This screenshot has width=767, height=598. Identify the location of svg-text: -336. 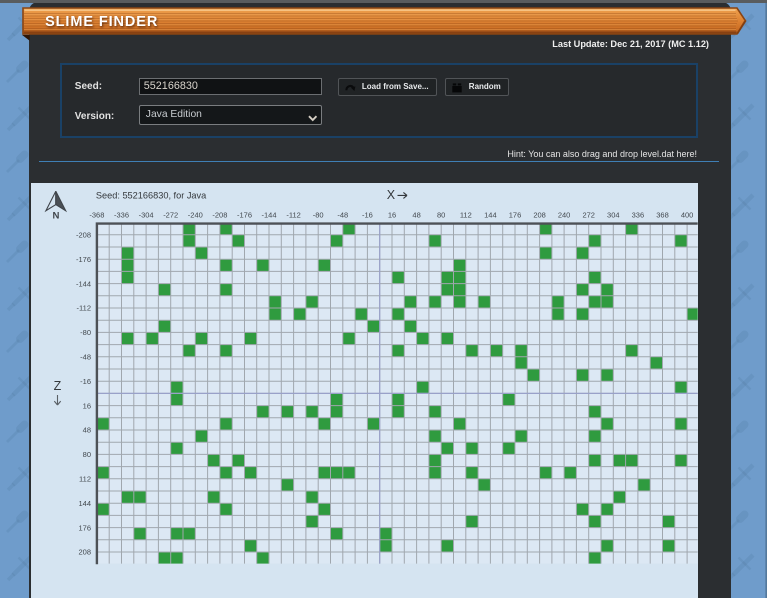
(120, 215).